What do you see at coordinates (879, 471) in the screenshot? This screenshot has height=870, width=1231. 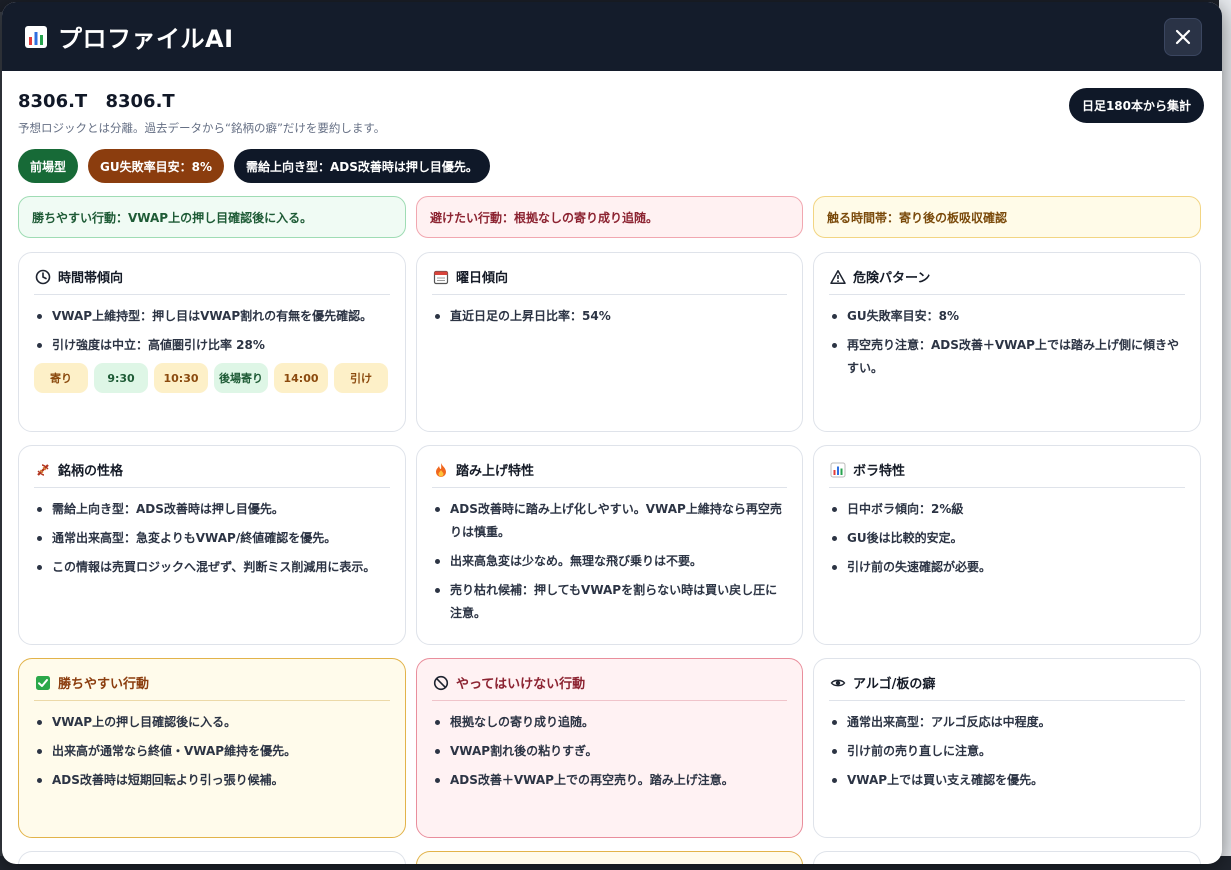 I see `card-title-text: ボラ特性` at bounding box center [879, 471].